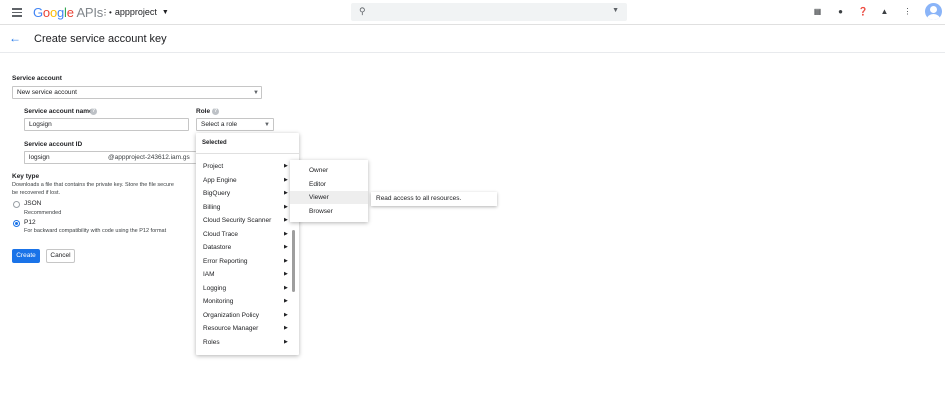  I want to click on project-icon: ⋮•, so click(106, 12).